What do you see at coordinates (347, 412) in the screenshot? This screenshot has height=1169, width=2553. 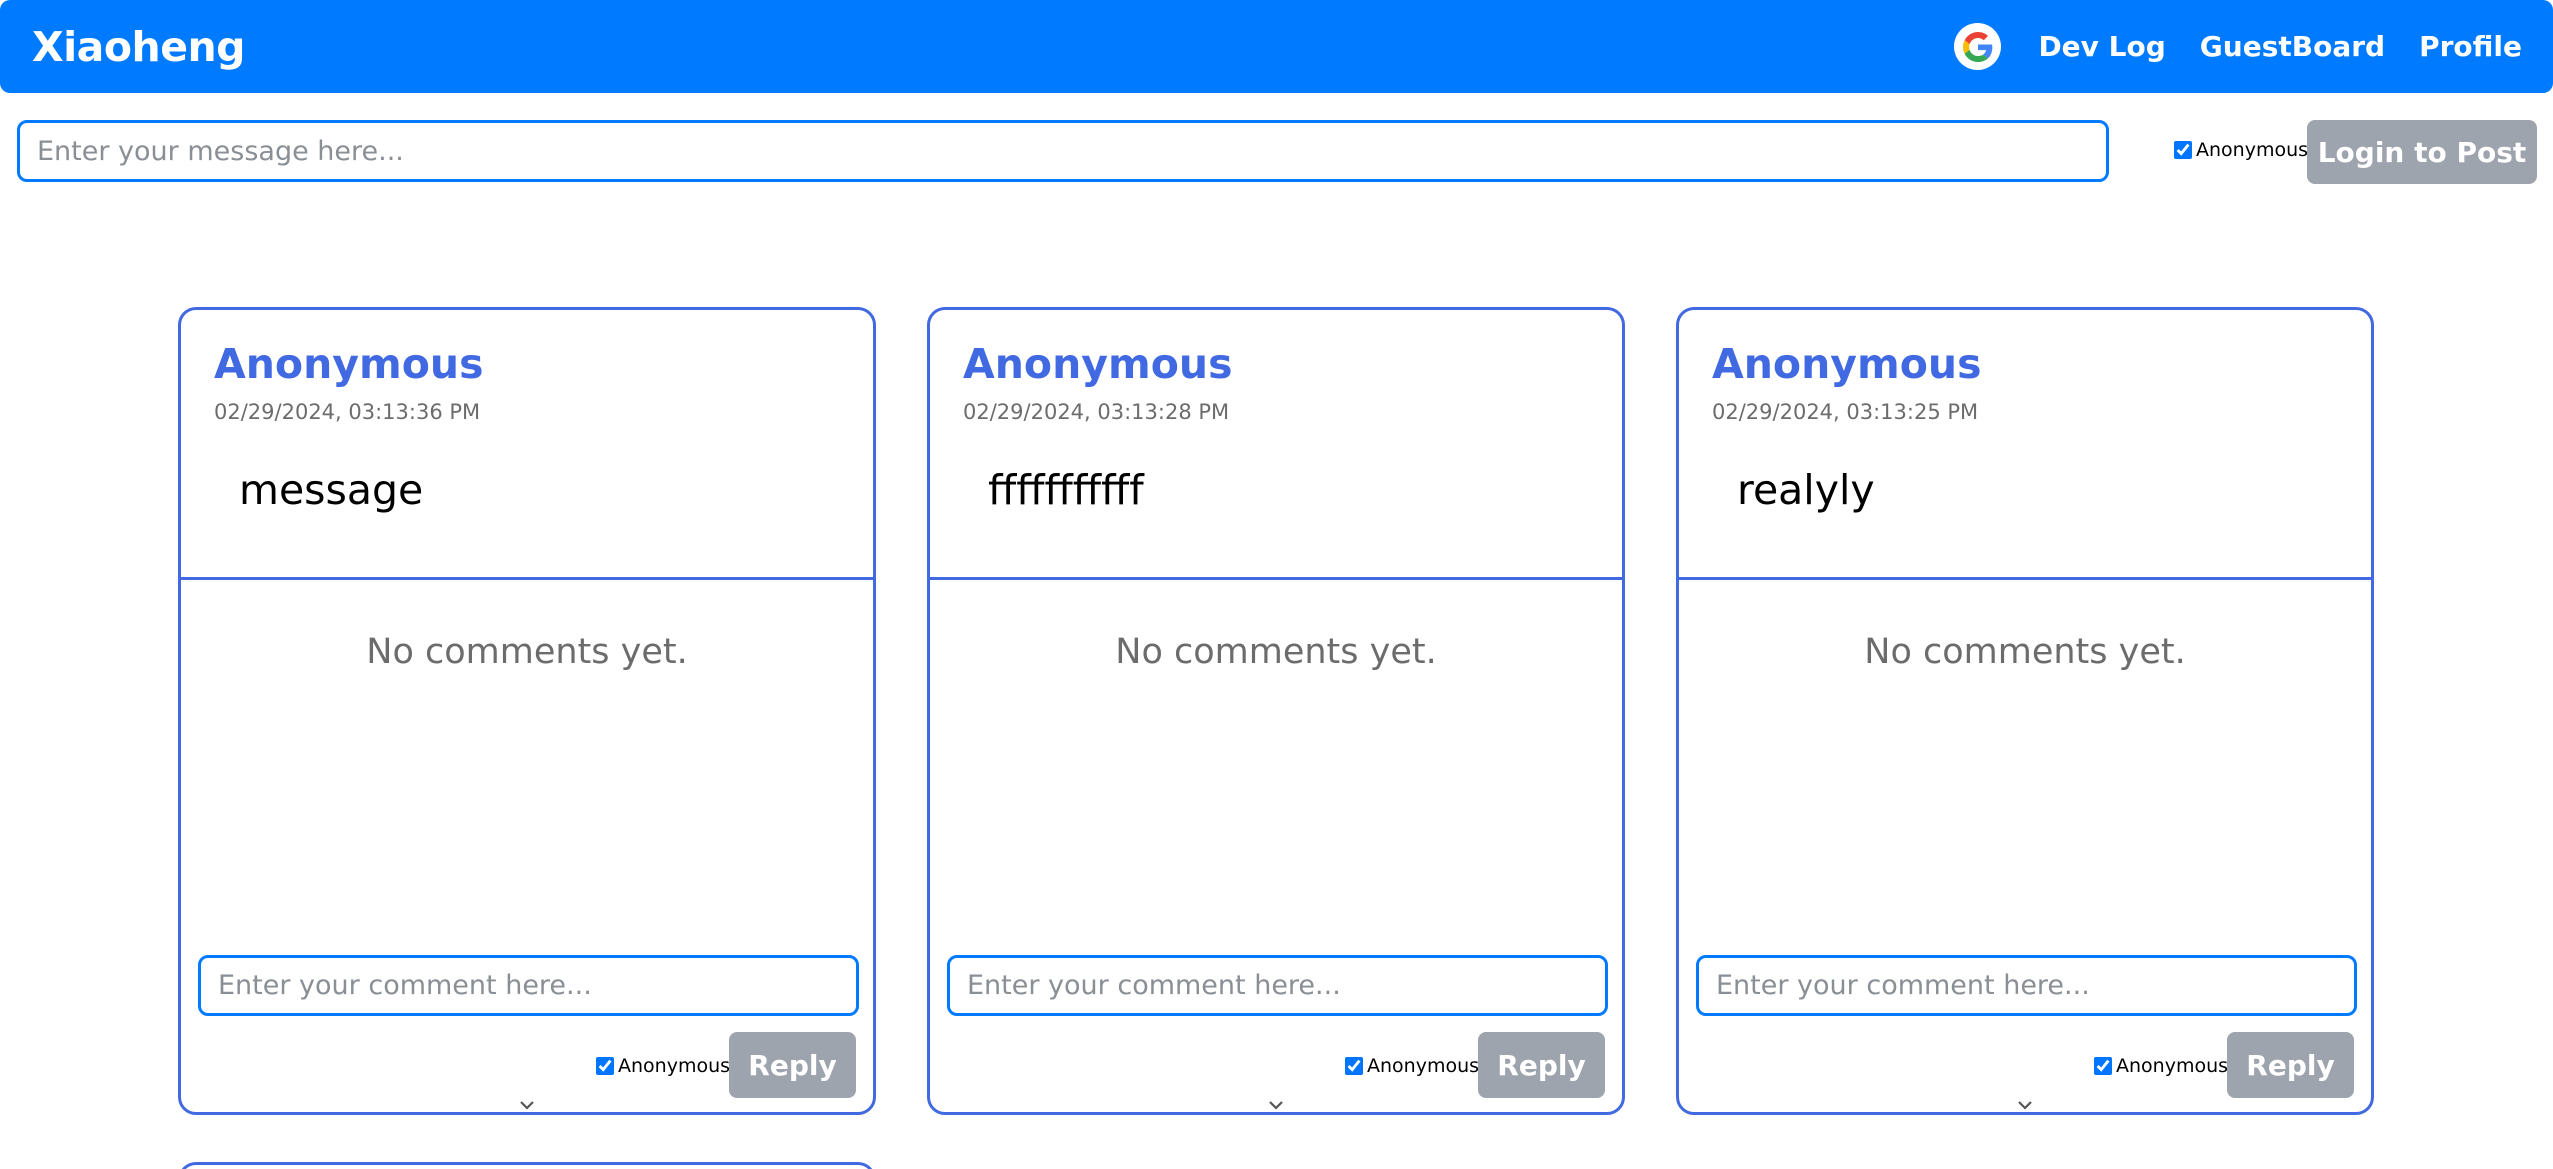 I see `card-timestamp: 02/29/2024, 03:13:36 PM` at bounding box center [347, 412].